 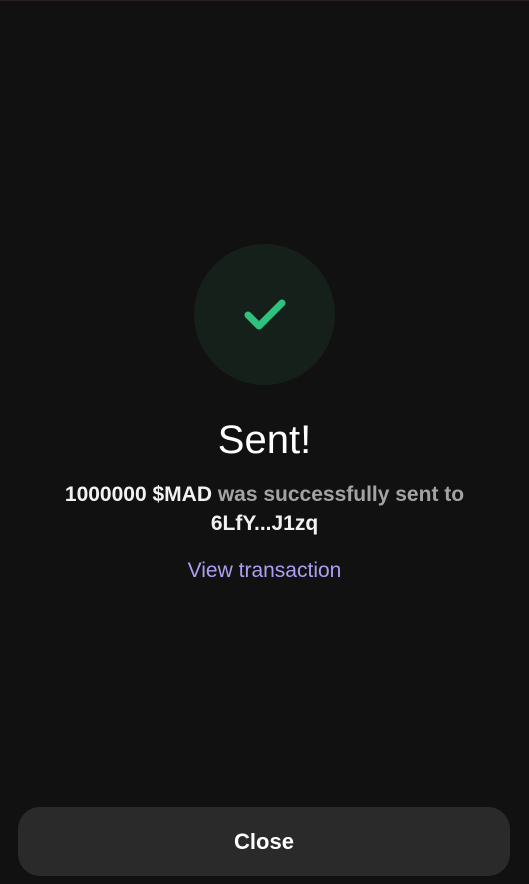 I want to click on recipient-address: 6LfY...J1zq, so click(x=264, y=523).